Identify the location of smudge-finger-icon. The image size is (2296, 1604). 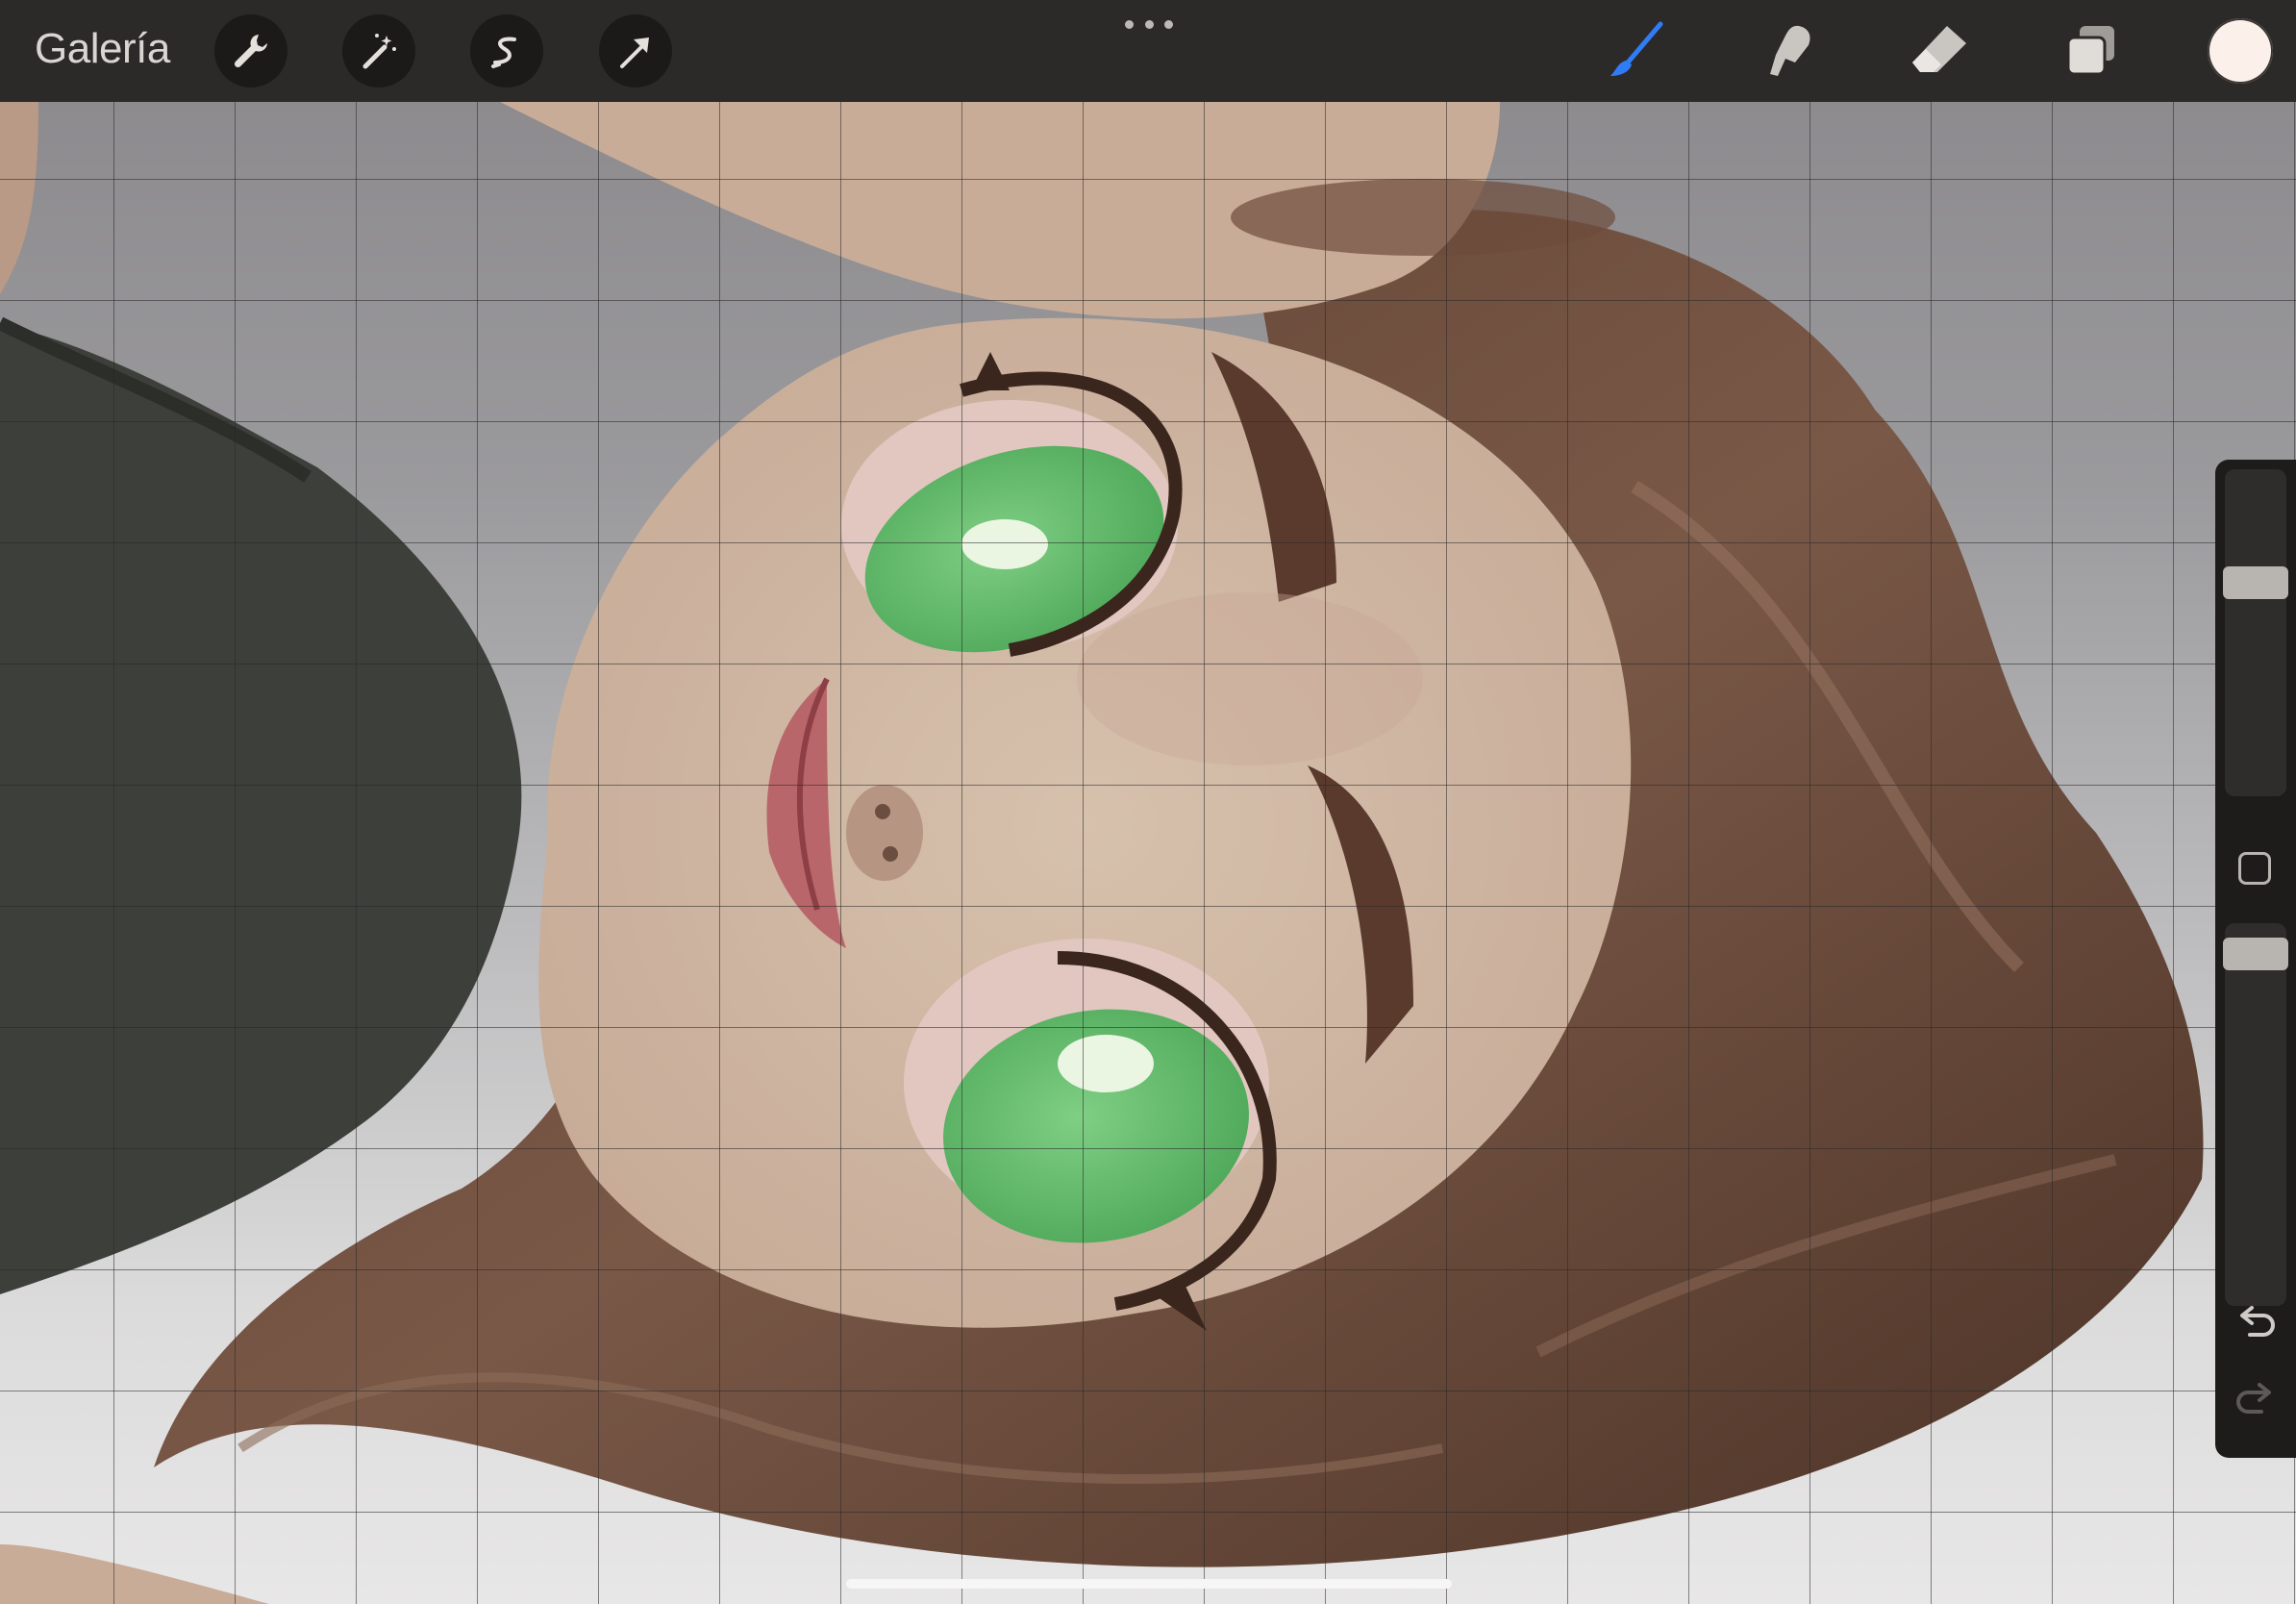
(1790, 51).